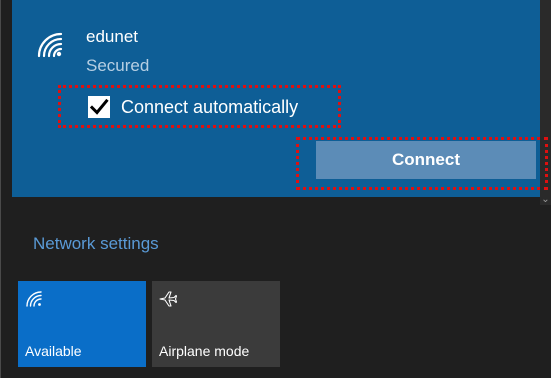 The height and width of the screenshot is (378, 551). Describe the element at coordinates (545, 199) in the screenshot. I see `scroll-down-icon: ⌄` at that location.